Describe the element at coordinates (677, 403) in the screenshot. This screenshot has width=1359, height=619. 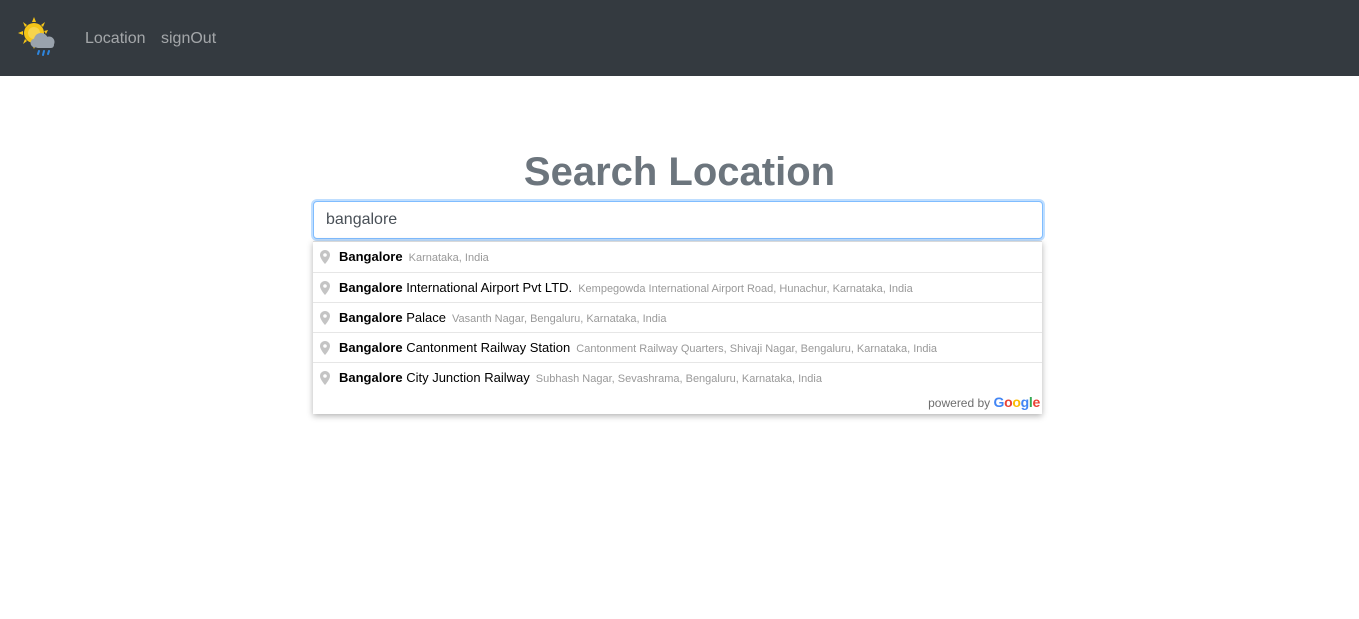
I see `powered-by-footer: powered by Google` at that location.